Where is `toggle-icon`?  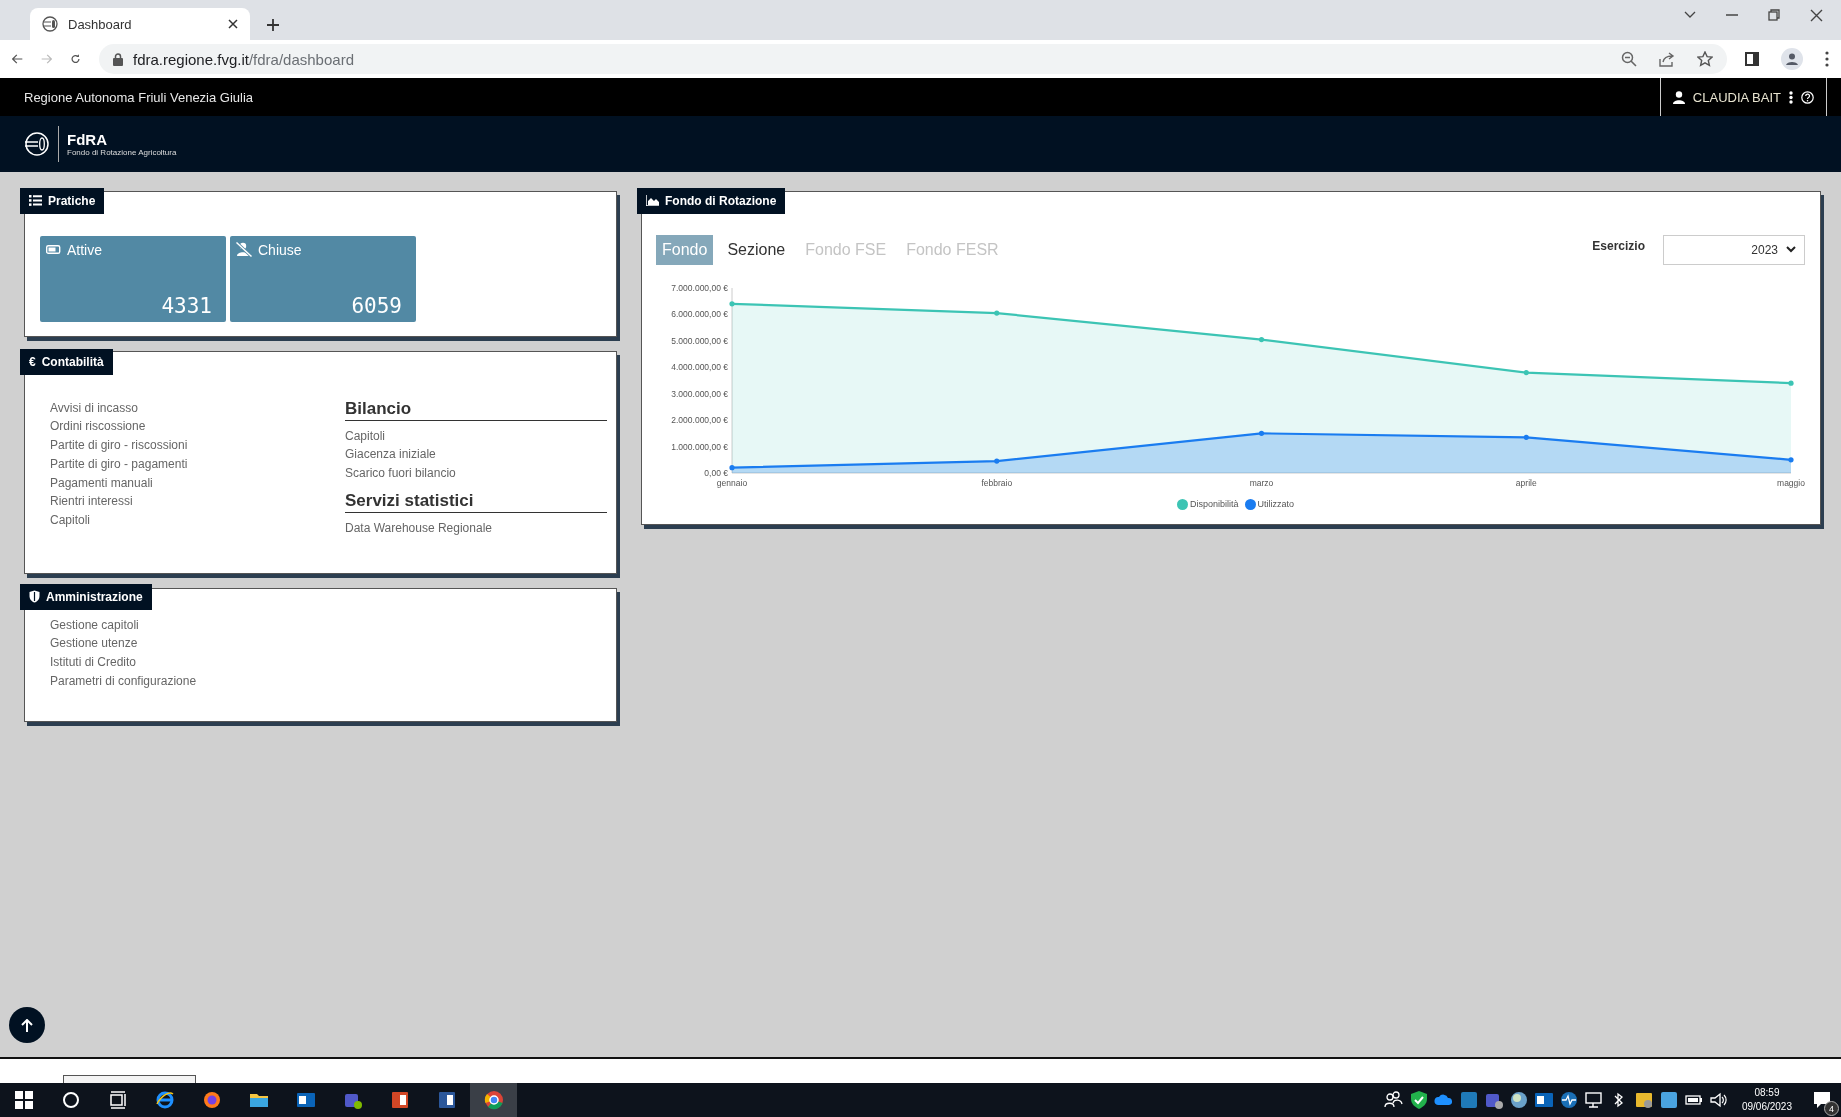
toggle-icon is located at coordinates (53, 249).